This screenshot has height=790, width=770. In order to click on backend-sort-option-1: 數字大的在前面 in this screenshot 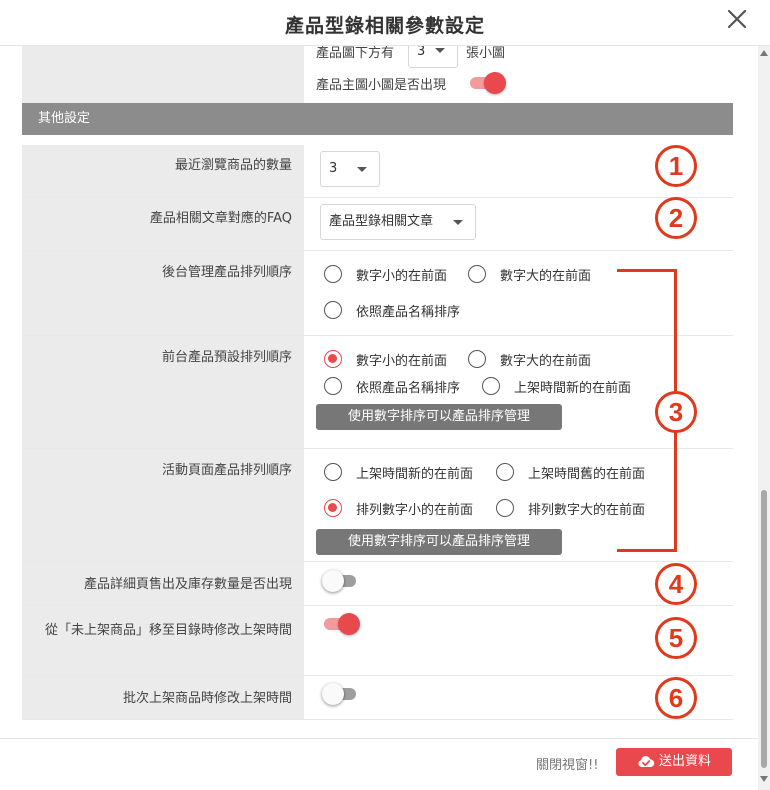, I will do `click(529, 274)`.